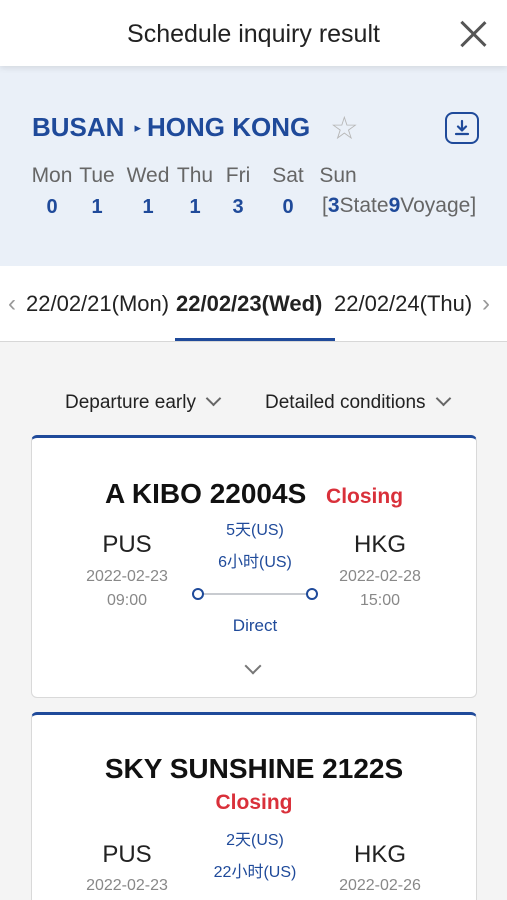  What do you see at coordinates (338, 176) in the screenshot?
I see `day-sun: Sun` at bounding box center [338, 176].